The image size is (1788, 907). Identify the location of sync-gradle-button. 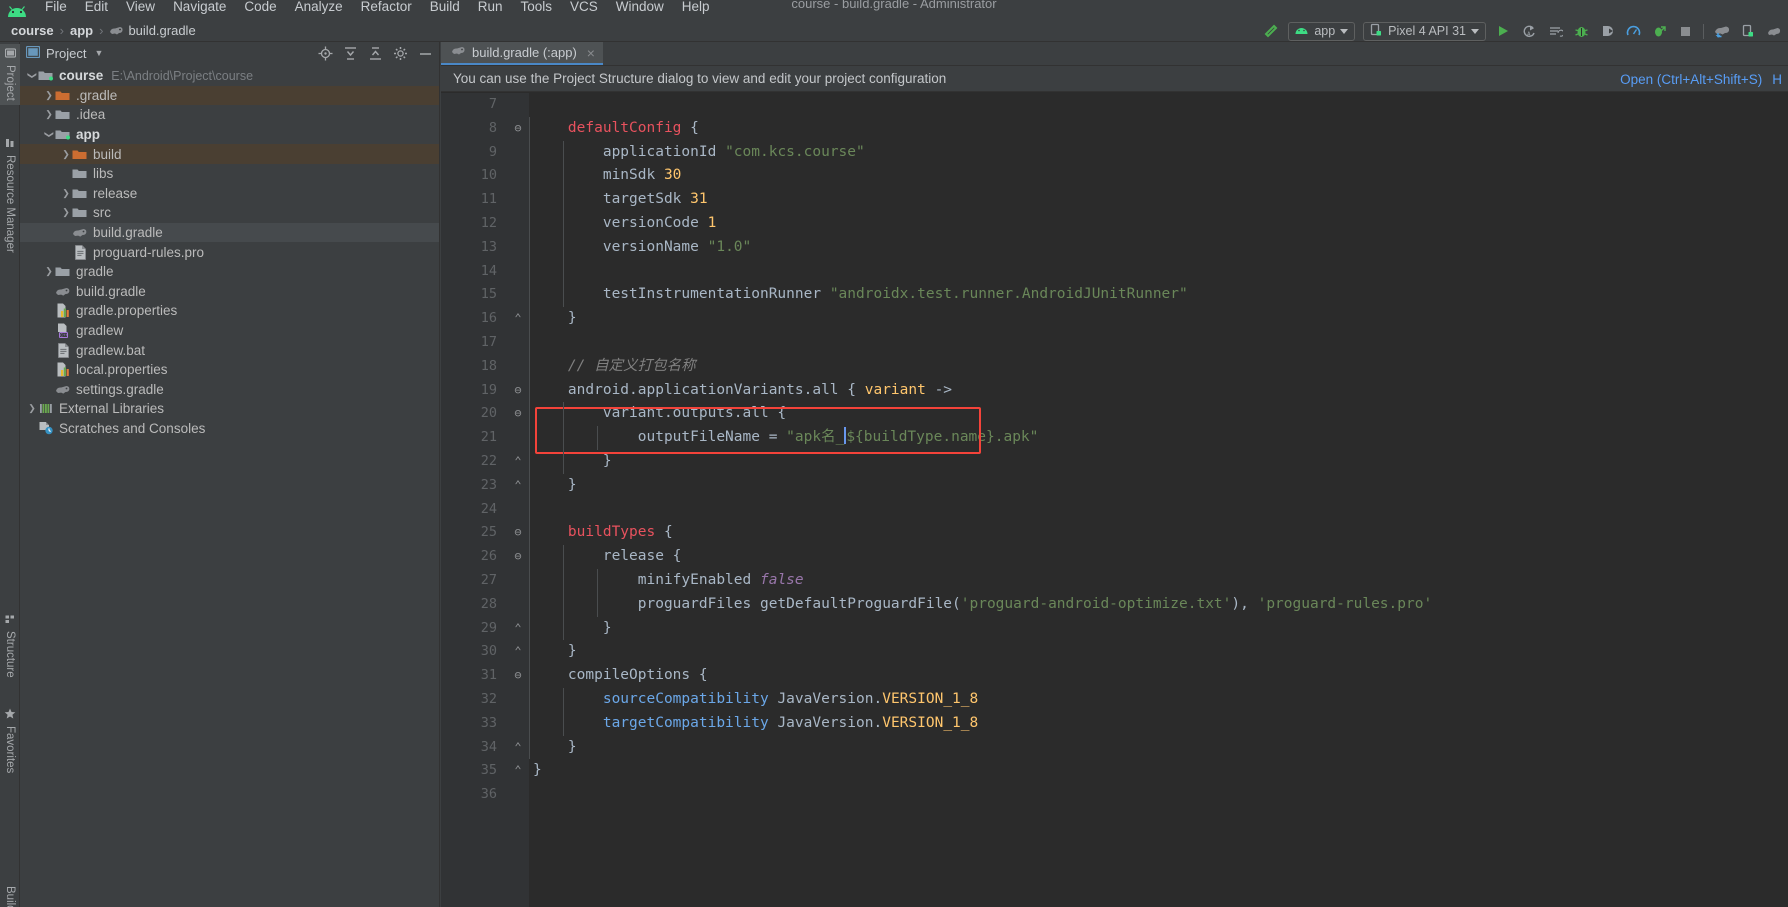
(1722, 31).